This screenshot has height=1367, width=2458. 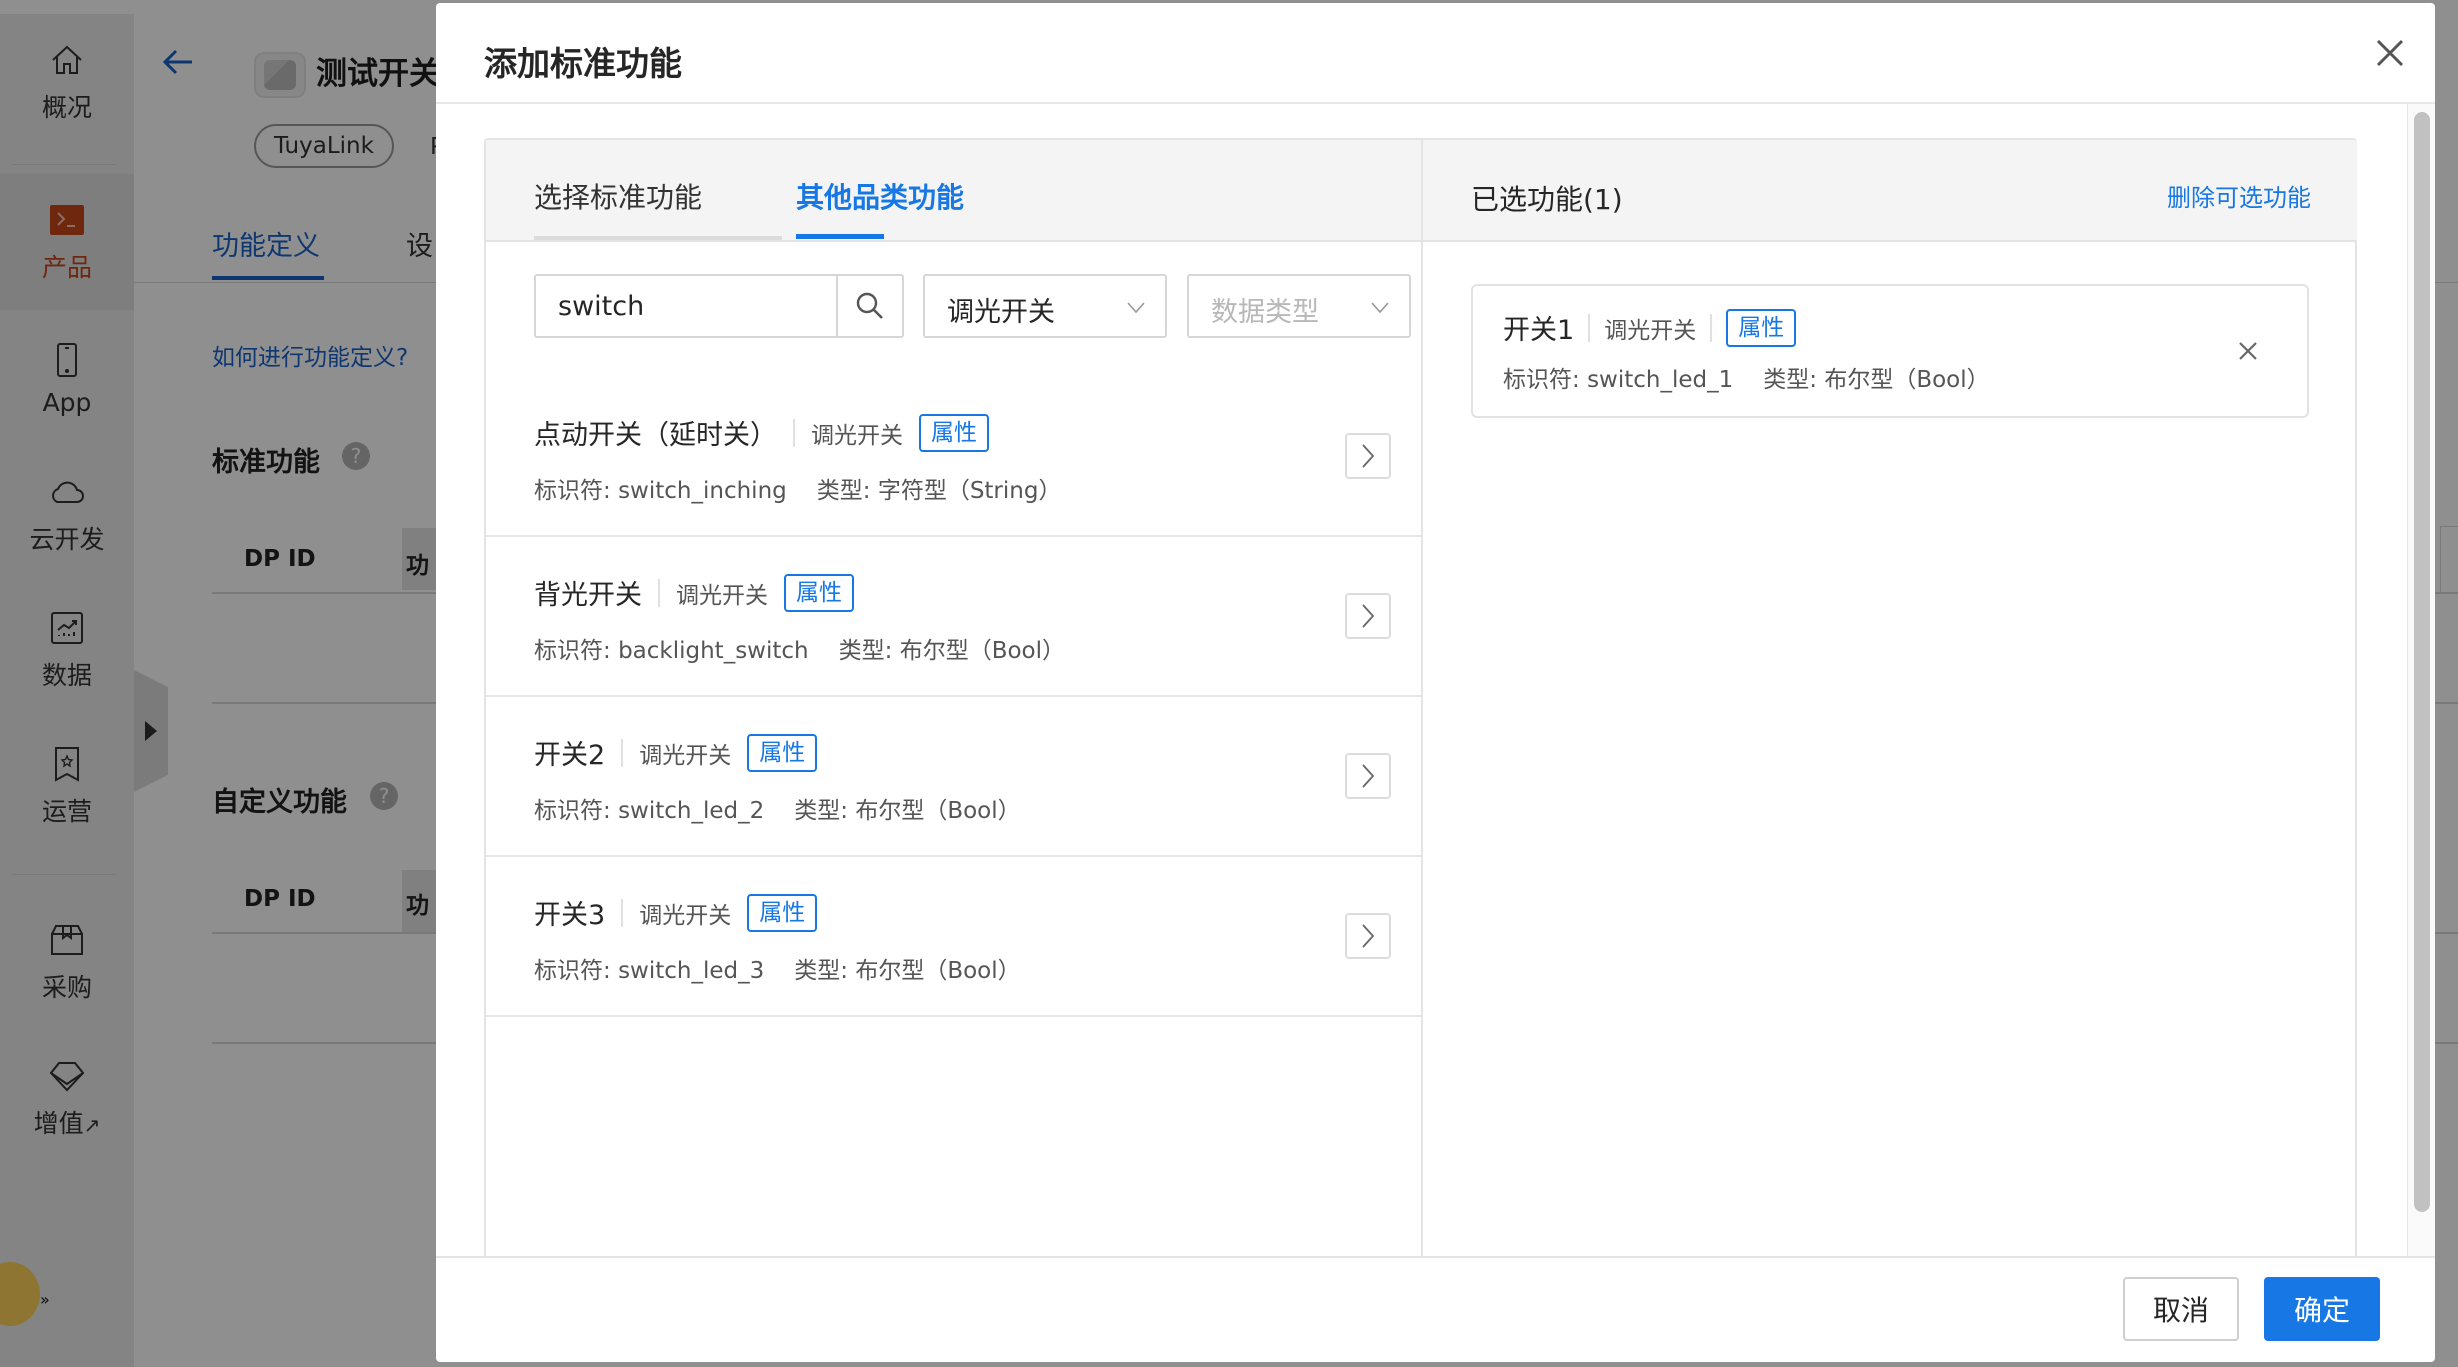 I want to click on category-select: 调光开关, so click(x=1045, y=306).